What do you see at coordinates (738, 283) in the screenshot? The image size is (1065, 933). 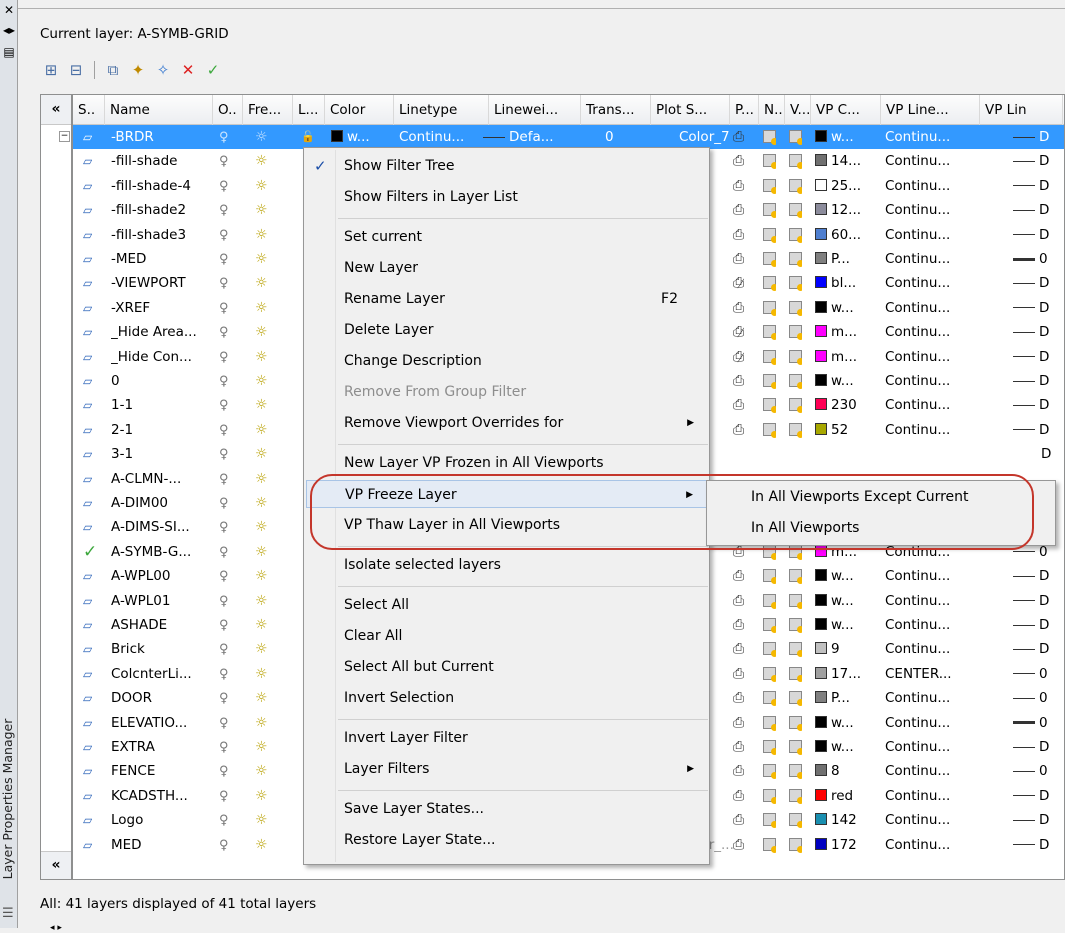 I see `no-plot-icon: ⎙̸` at bounding box center [738, 283].